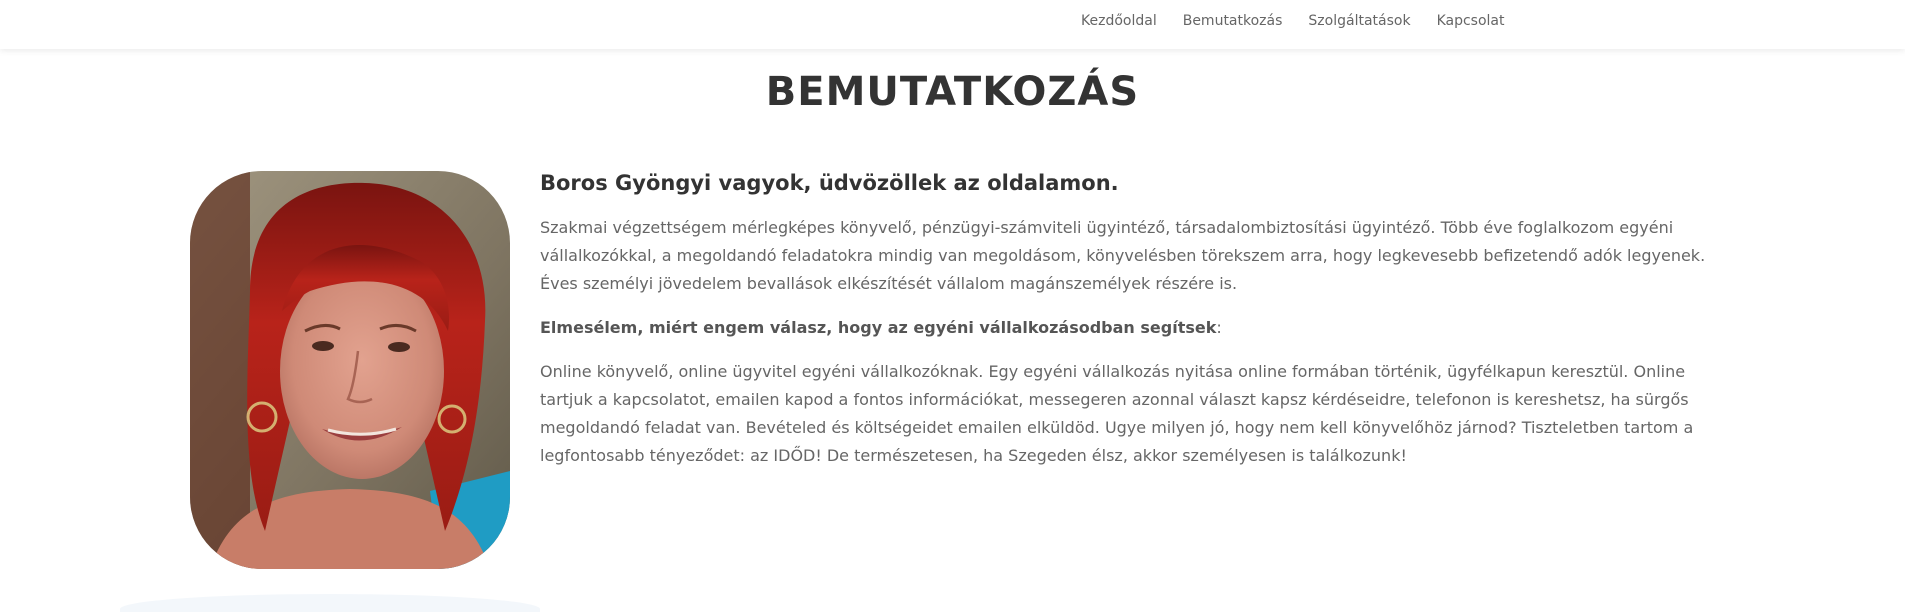 This screenshot has height=612, width=1905. Describe the element at coordinates (1471, 21) in the screenshot. I see `menu-item-kapcsolat: Kapcsolat` at that location.